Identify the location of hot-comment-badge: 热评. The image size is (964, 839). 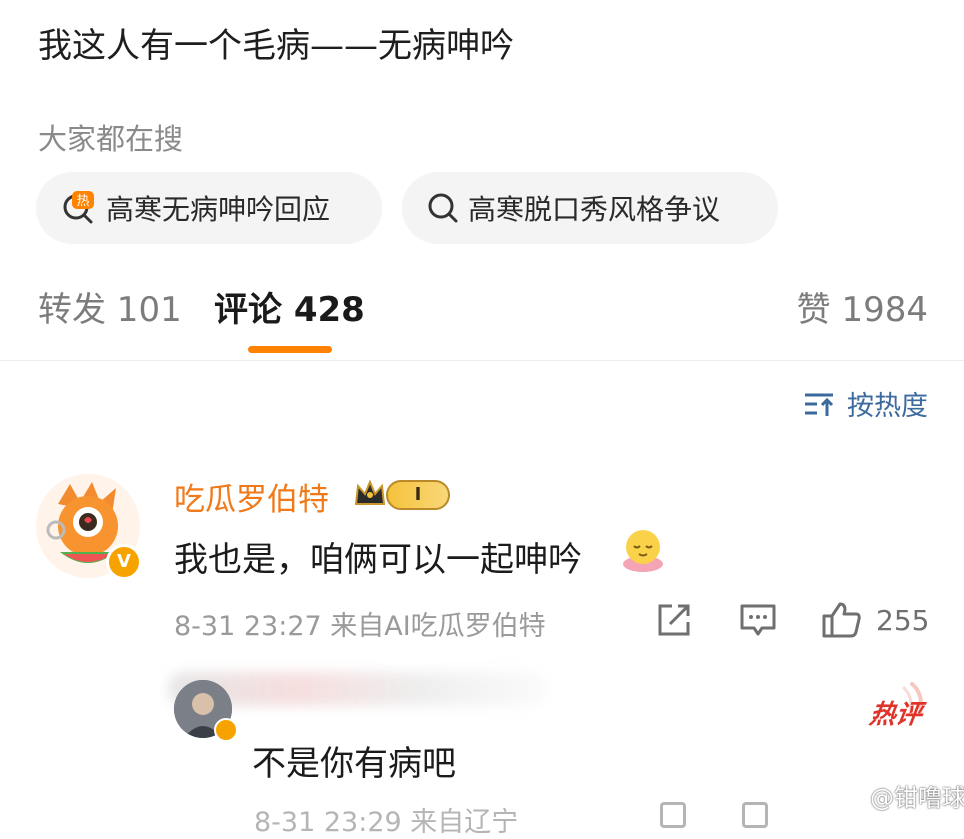
(895, 715).